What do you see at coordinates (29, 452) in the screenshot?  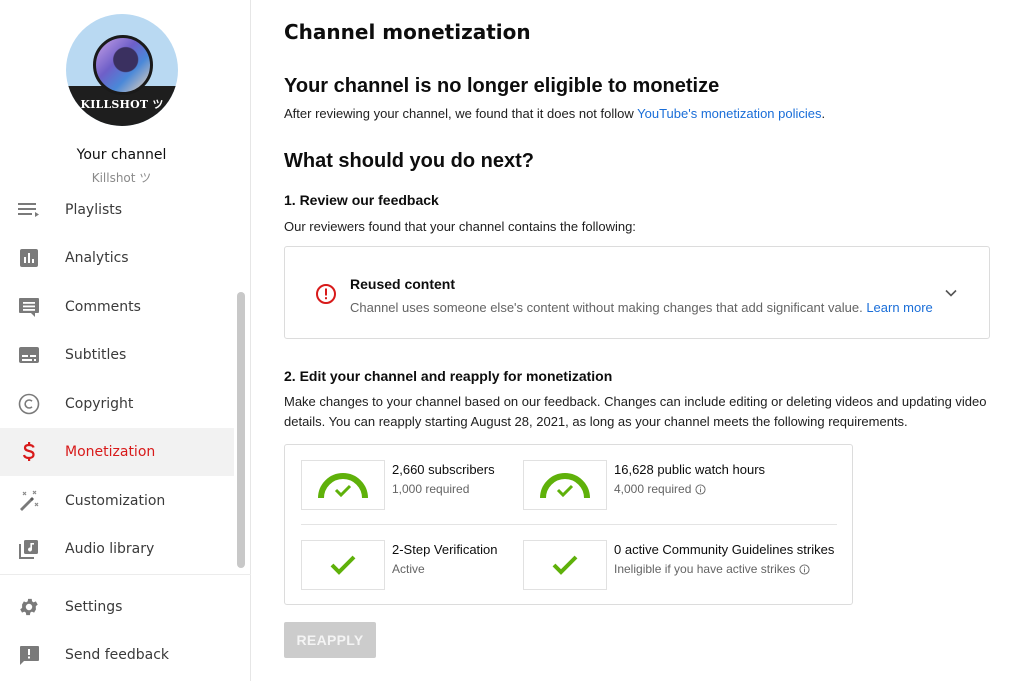 I see `dollar-icon` at bounding box center [29, 452].